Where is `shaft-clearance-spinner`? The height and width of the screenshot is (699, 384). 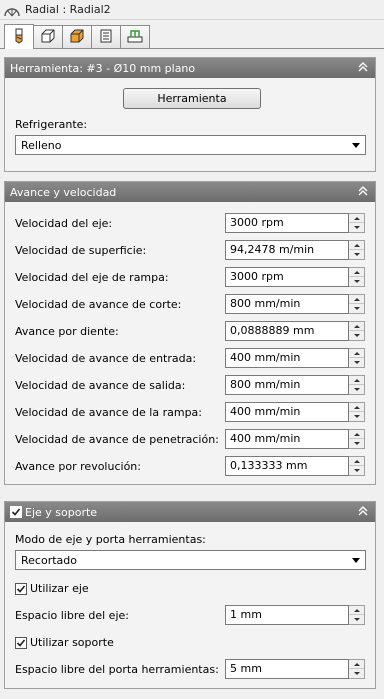
shaft-clearance-spinner is located at coordinates (357, 615).